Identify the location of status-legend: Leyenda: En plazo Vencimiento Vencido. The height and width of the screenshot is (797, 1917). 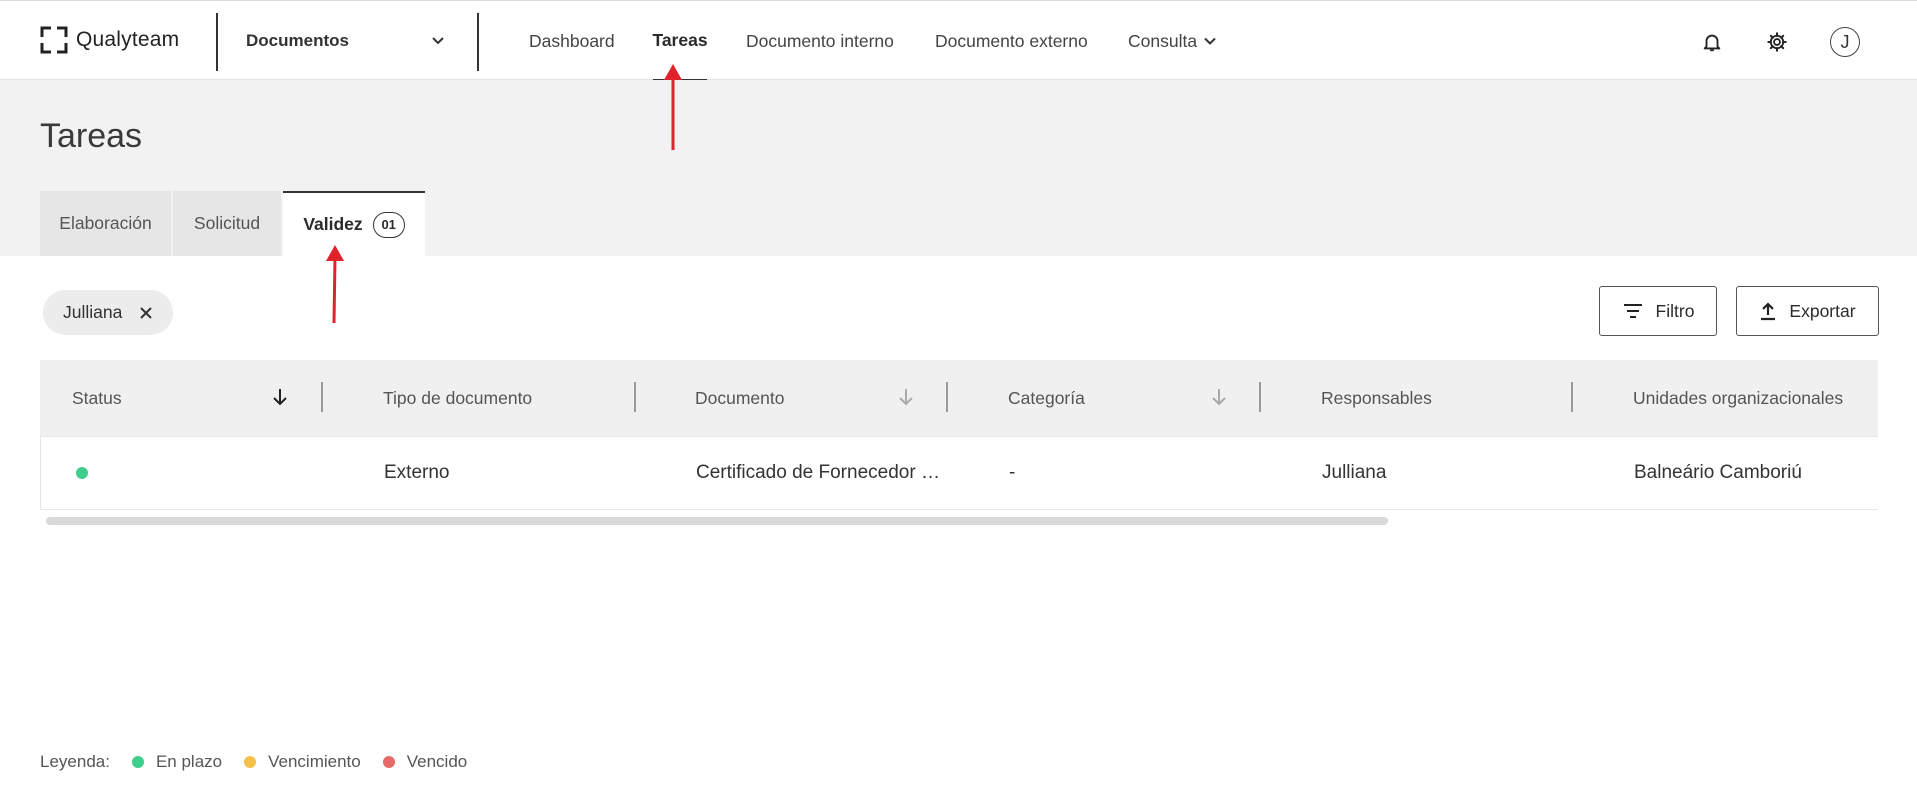
(253, 762).